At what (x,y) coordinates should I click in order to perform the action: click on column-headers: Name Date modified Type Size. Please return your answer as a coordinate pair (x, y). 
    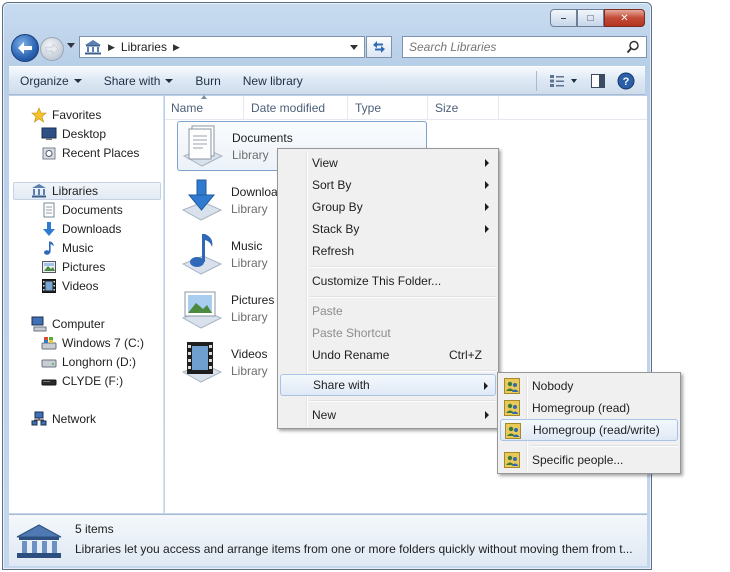
    Looking at the image, I should click on (406, 107).